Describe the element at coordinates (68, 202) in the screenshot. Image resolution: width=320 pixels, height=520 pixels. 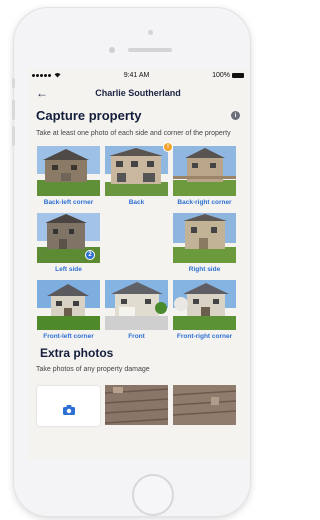
I see `tile-label: Back-left corner` at that location.